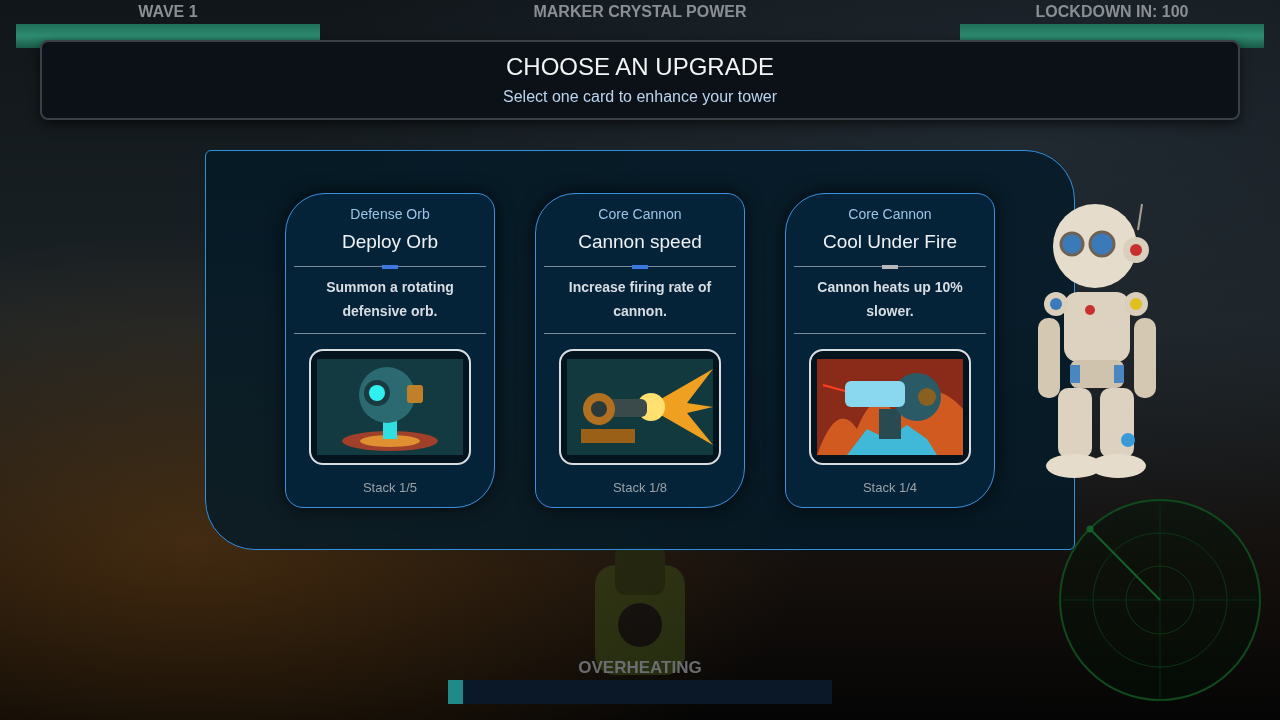 This screenshot has width=1280, height=720. What do you see at coordinates (390, 214) in the screenshot?
I see `card-category: Defense Orb` at bounding box center [390, 214].